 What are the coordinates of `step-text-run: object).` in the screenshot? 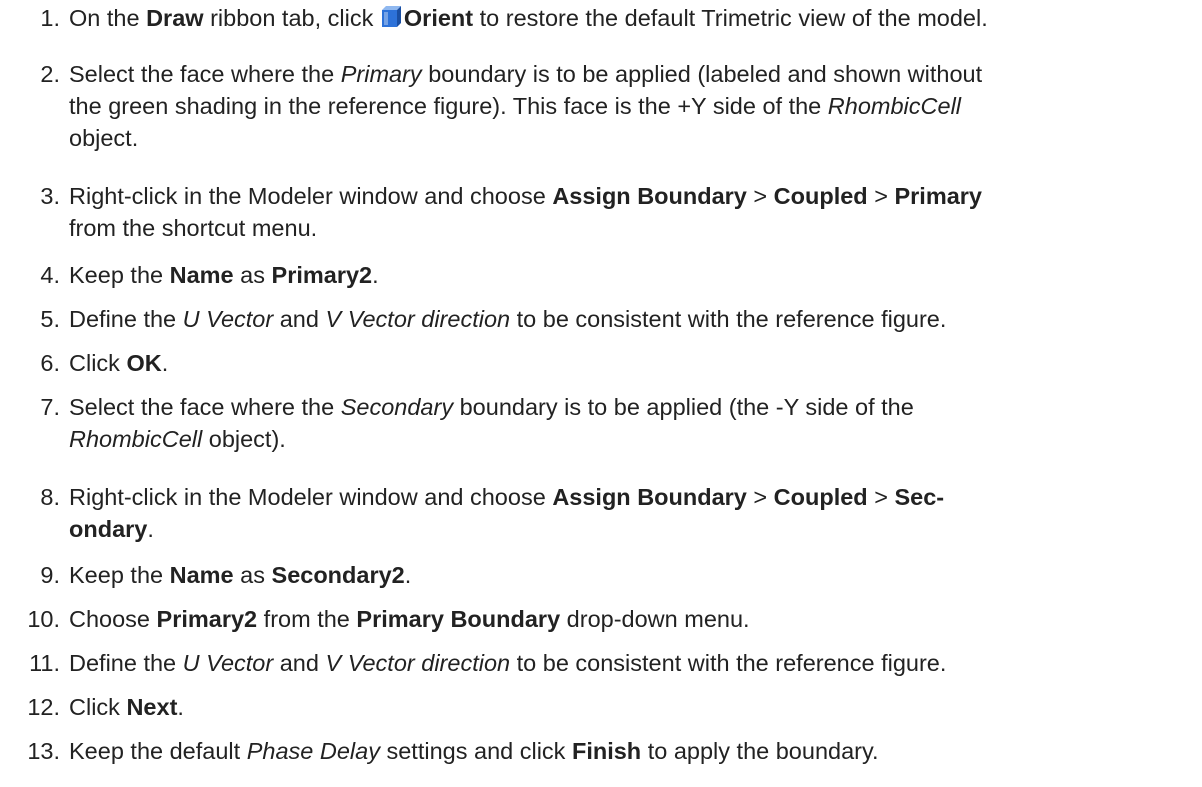 It's located at (244, 439).